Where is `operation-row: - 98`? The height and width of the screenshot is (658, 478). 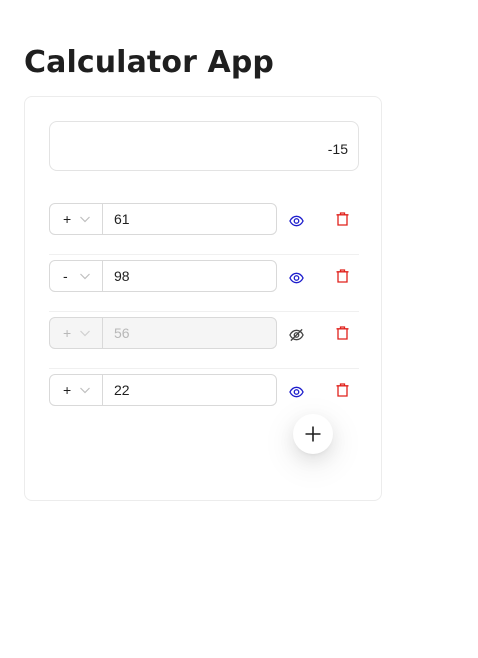 operation-row: - 98 is located at coordinates (204, 283).